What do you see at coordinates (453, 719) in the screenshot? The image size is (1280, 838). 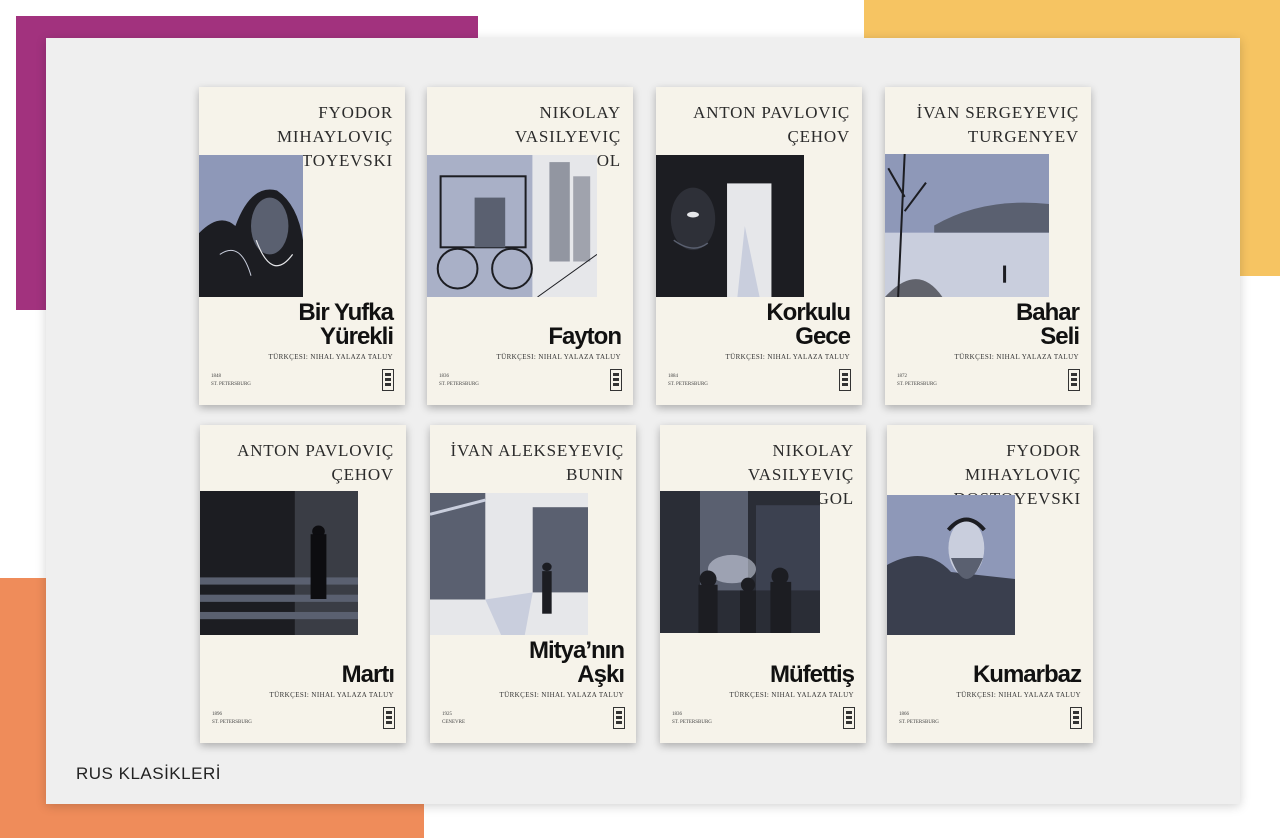 I see `publication-info: 1925 Cenevre` at bounding box center [453, 719].